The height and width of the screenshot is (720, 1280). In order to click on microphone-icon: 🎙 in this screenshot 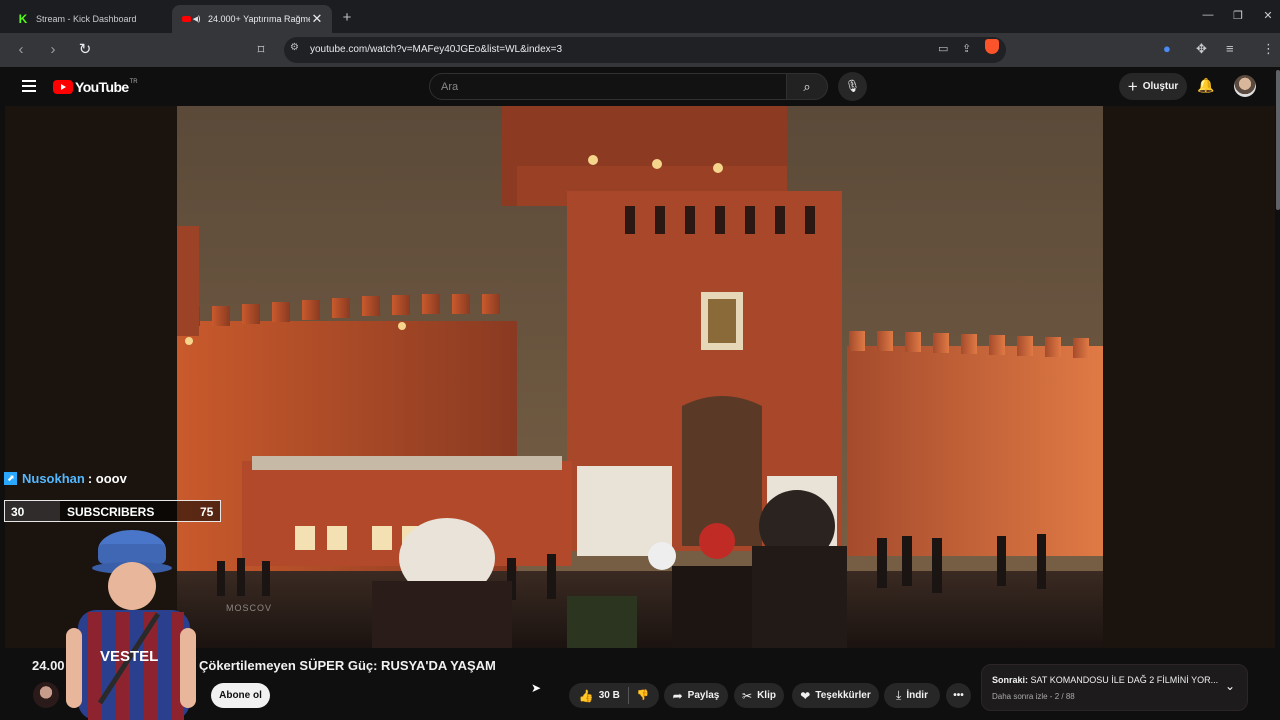, I will do `click(852, 86)`.